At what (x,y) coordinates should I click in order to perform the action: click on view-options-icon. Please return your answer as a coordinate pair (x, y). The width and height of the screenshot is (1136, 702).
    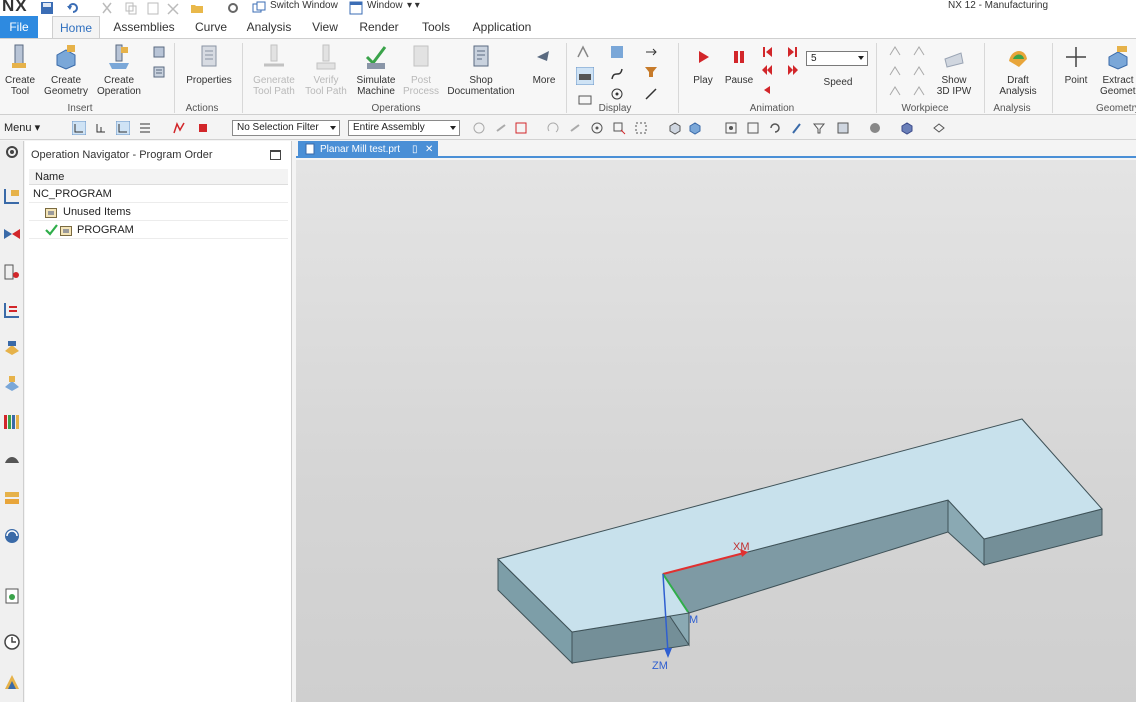
    Looking at the image, I should click on (939, 128).